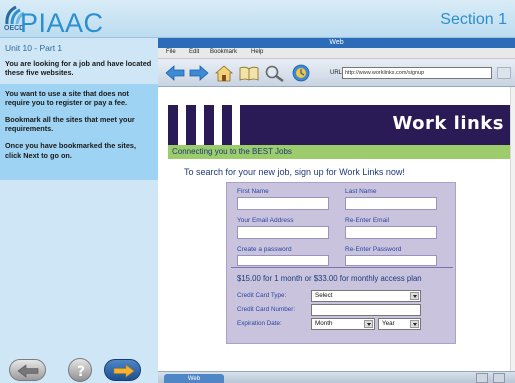 Image resolution: width=515 pixels, height=383 pixels. I want to click on back-arrow-icon, so click(175, 73).